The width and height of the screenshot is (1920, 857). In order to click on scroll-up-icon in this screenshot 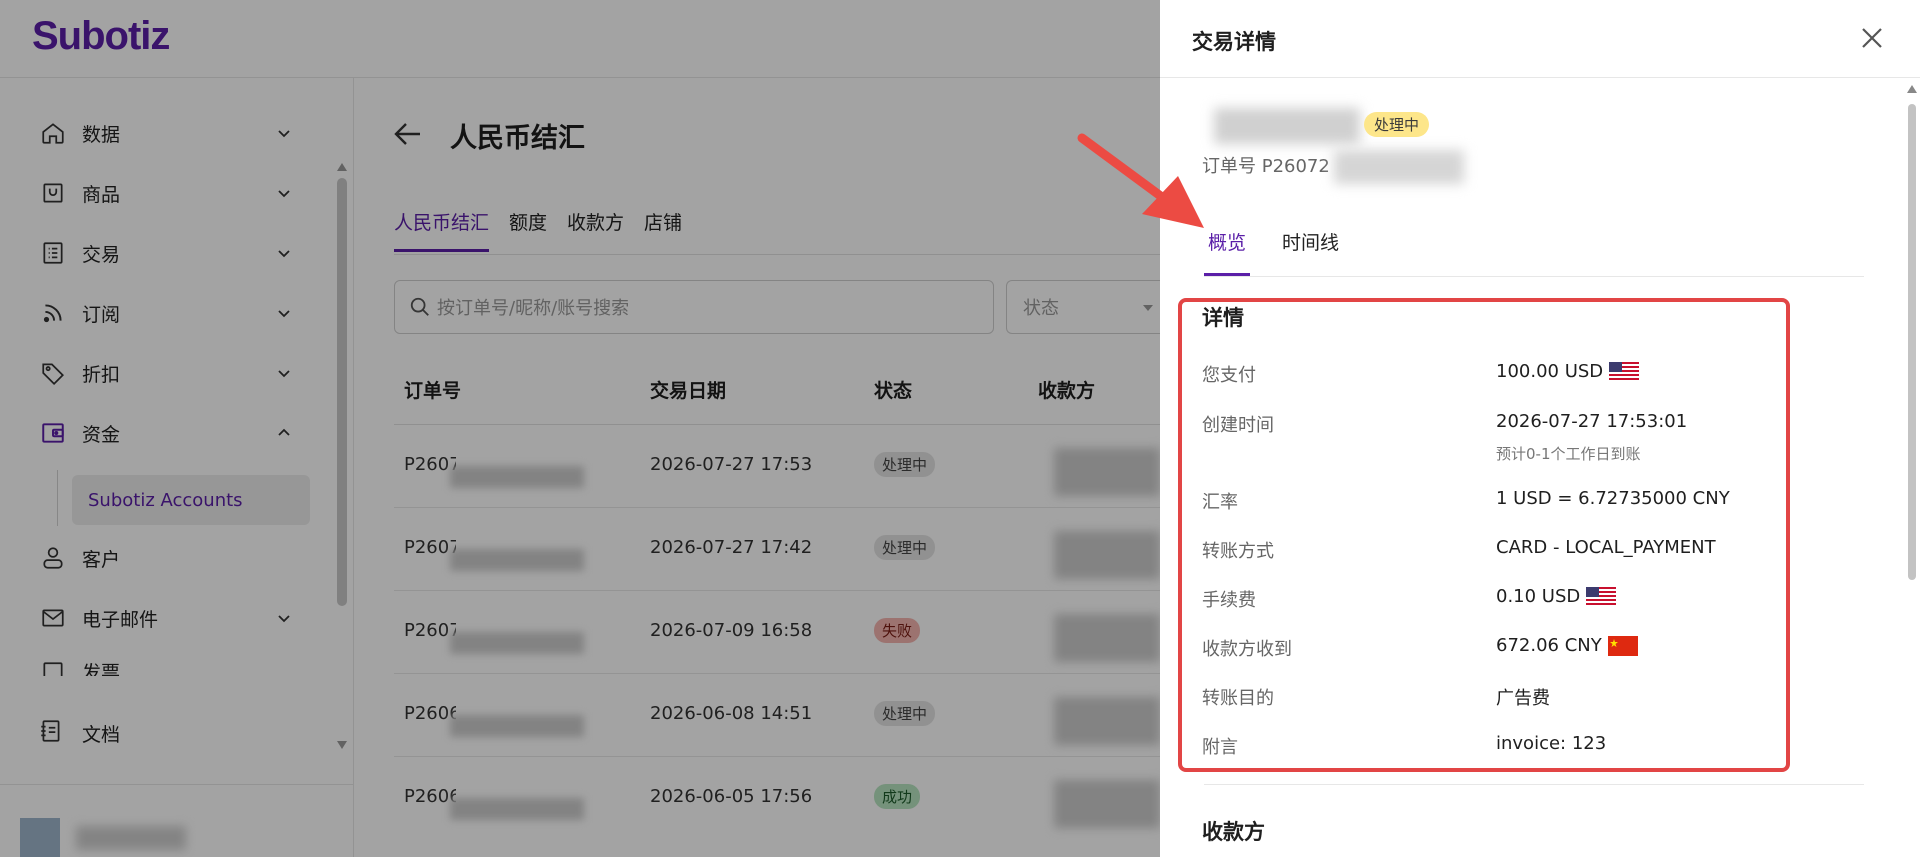, I will do `click(1912, 89)`.